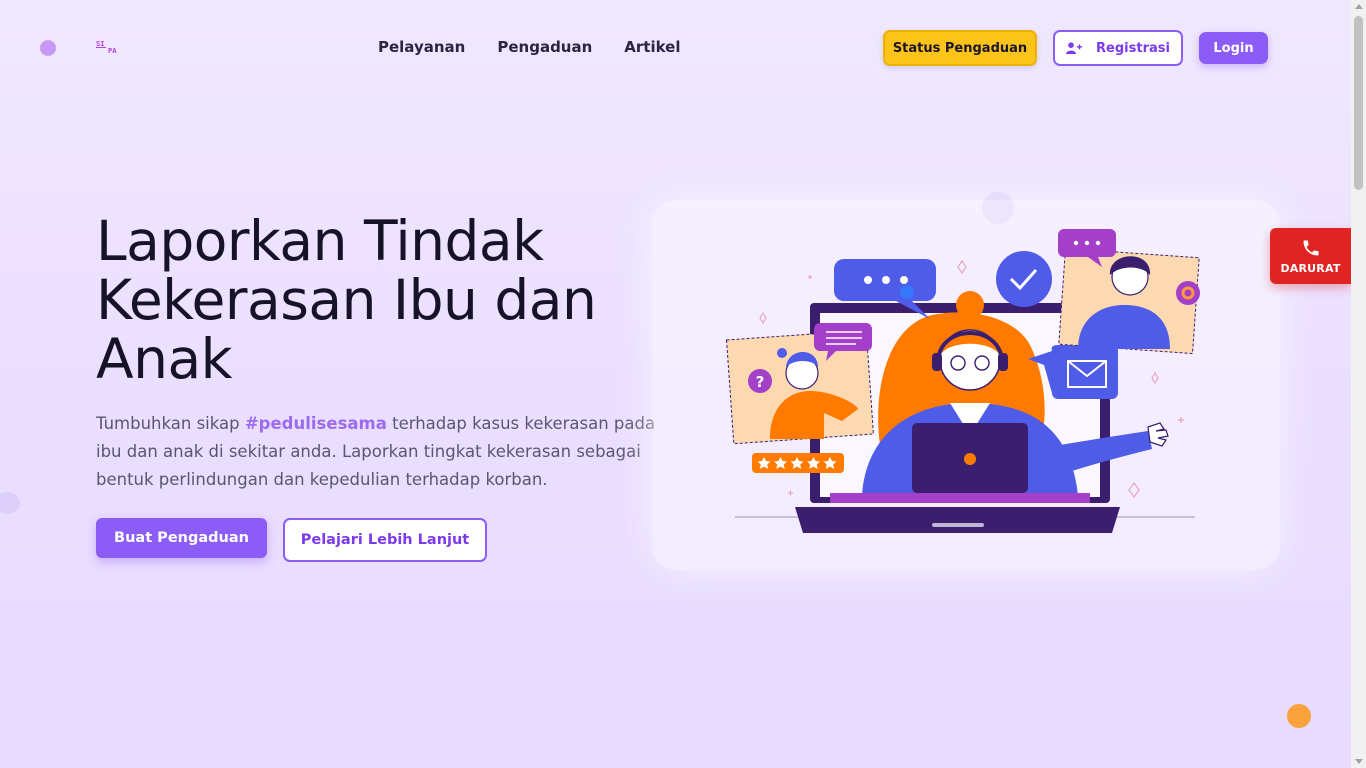  What do you see at coordinates (1024, 279) in the screenshot?
I see `check-bubble-icon` at bounding box center [1024, 279].